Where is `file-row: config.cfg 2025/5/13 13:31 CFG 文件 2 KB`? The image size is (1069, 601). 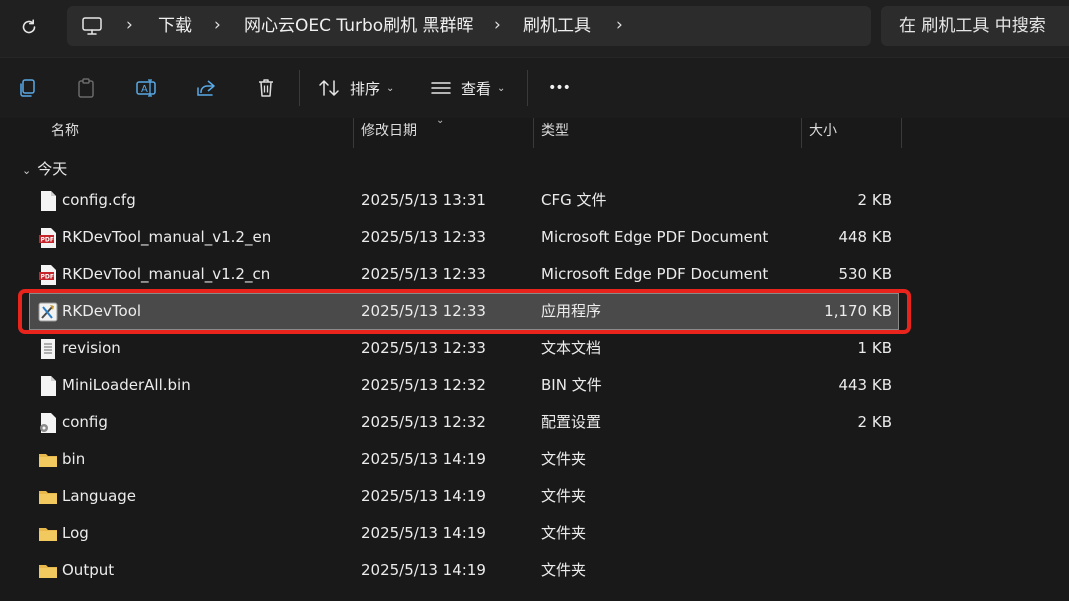
file-row: config.cfg 2025/5/13 13:31 CFG 文件 2 KB is located at coordinates (464, 200).